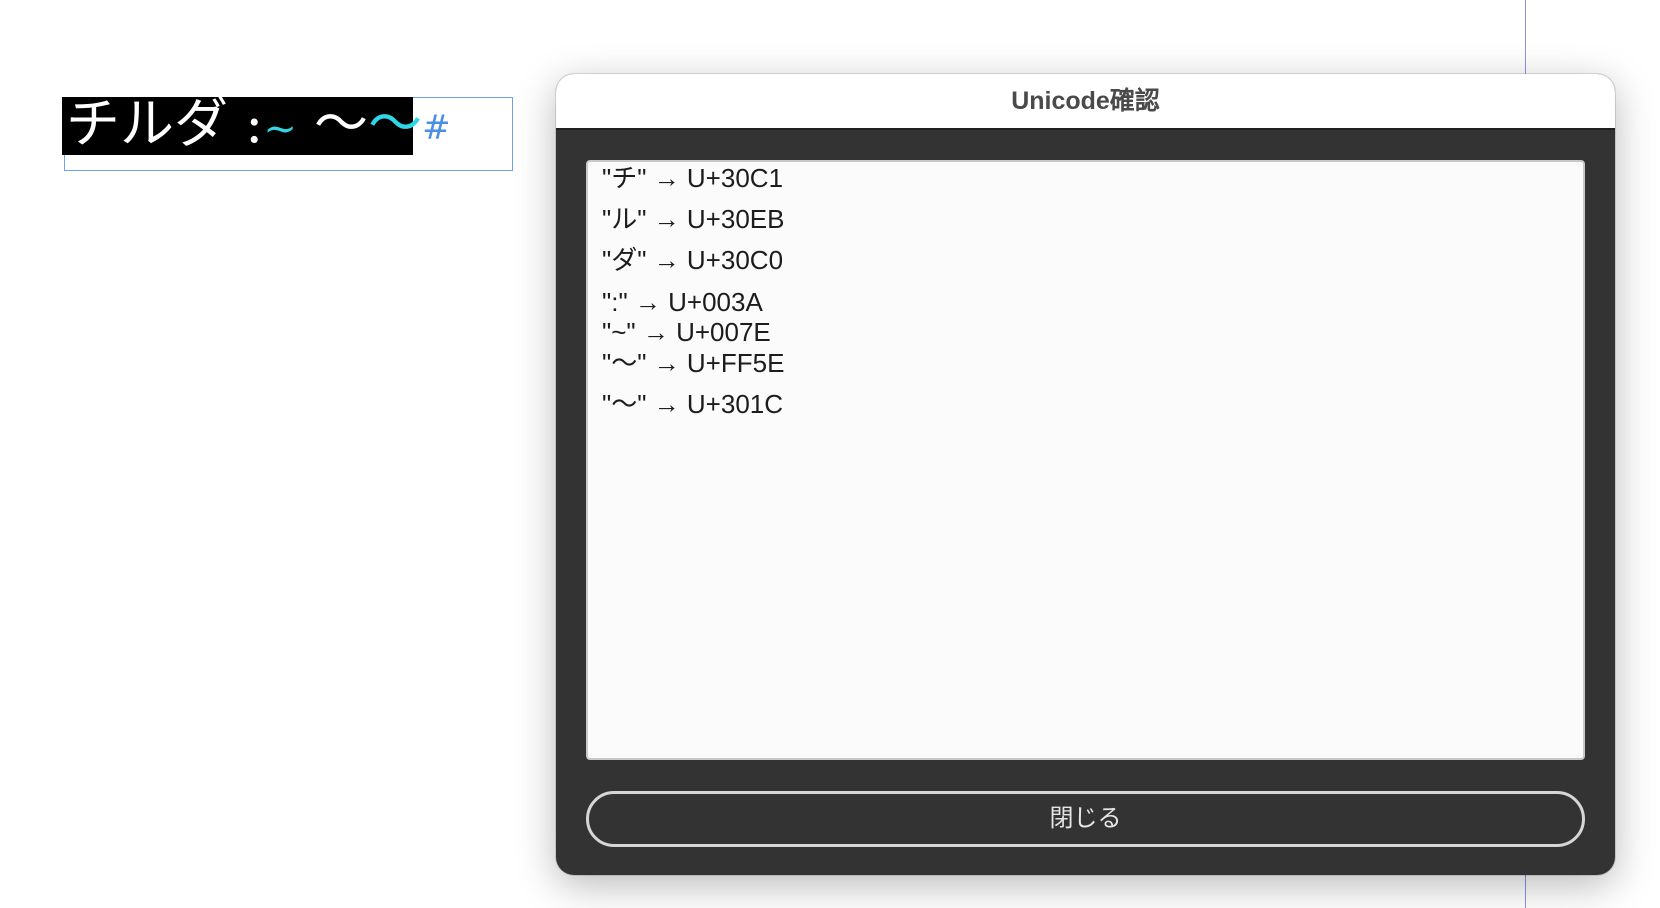  I want to click on list-item: "ル" → U+30EB, so click(693, 219).